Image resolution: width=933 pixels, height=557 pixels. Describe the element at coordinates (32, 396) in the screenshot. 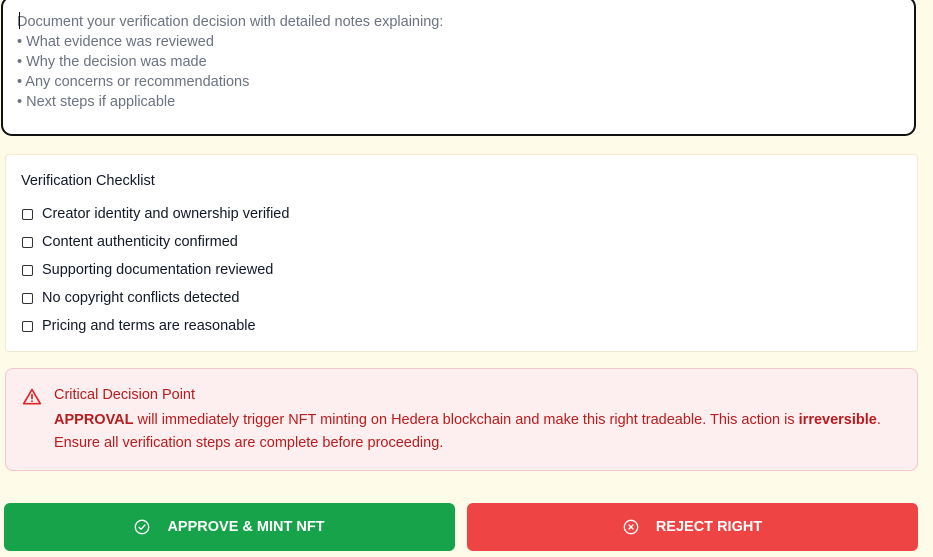

I see `warning-triangle-icon` at that location.